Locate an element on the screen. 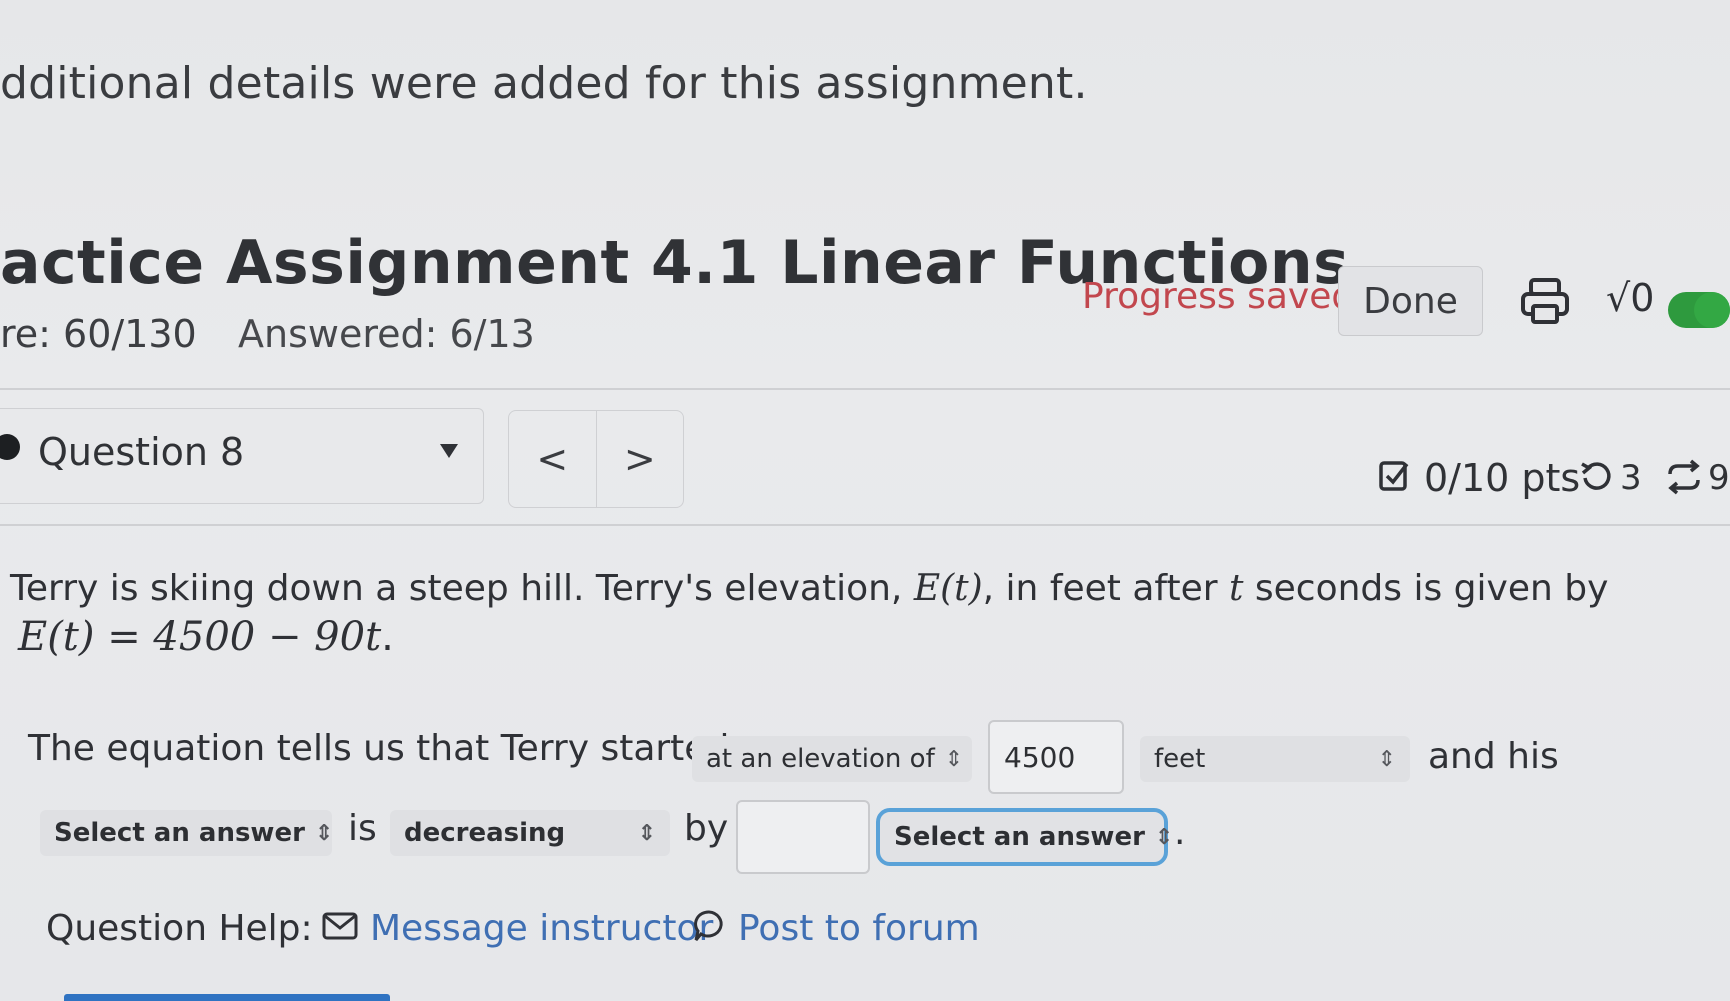  points-text: 0/10 pts is located at coordinates (1502, 478).